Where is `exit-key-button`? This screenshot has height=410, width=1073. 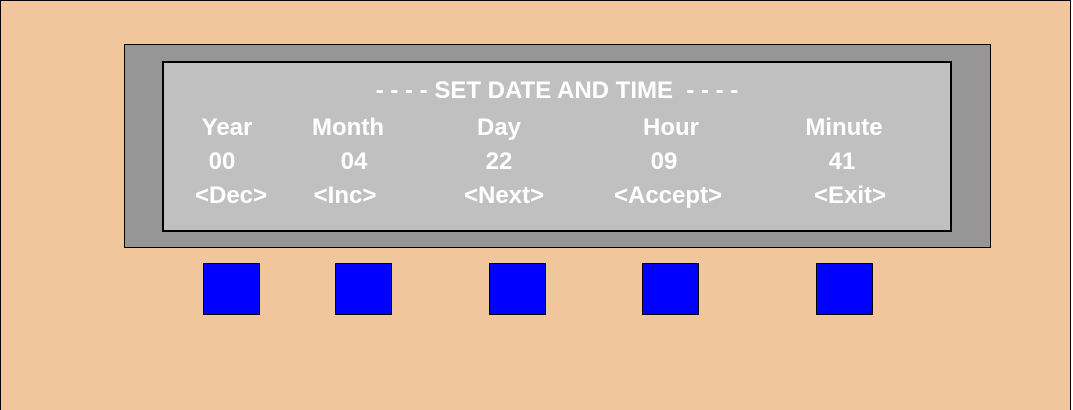 exit-key-button is located at coordinates (844, 289).